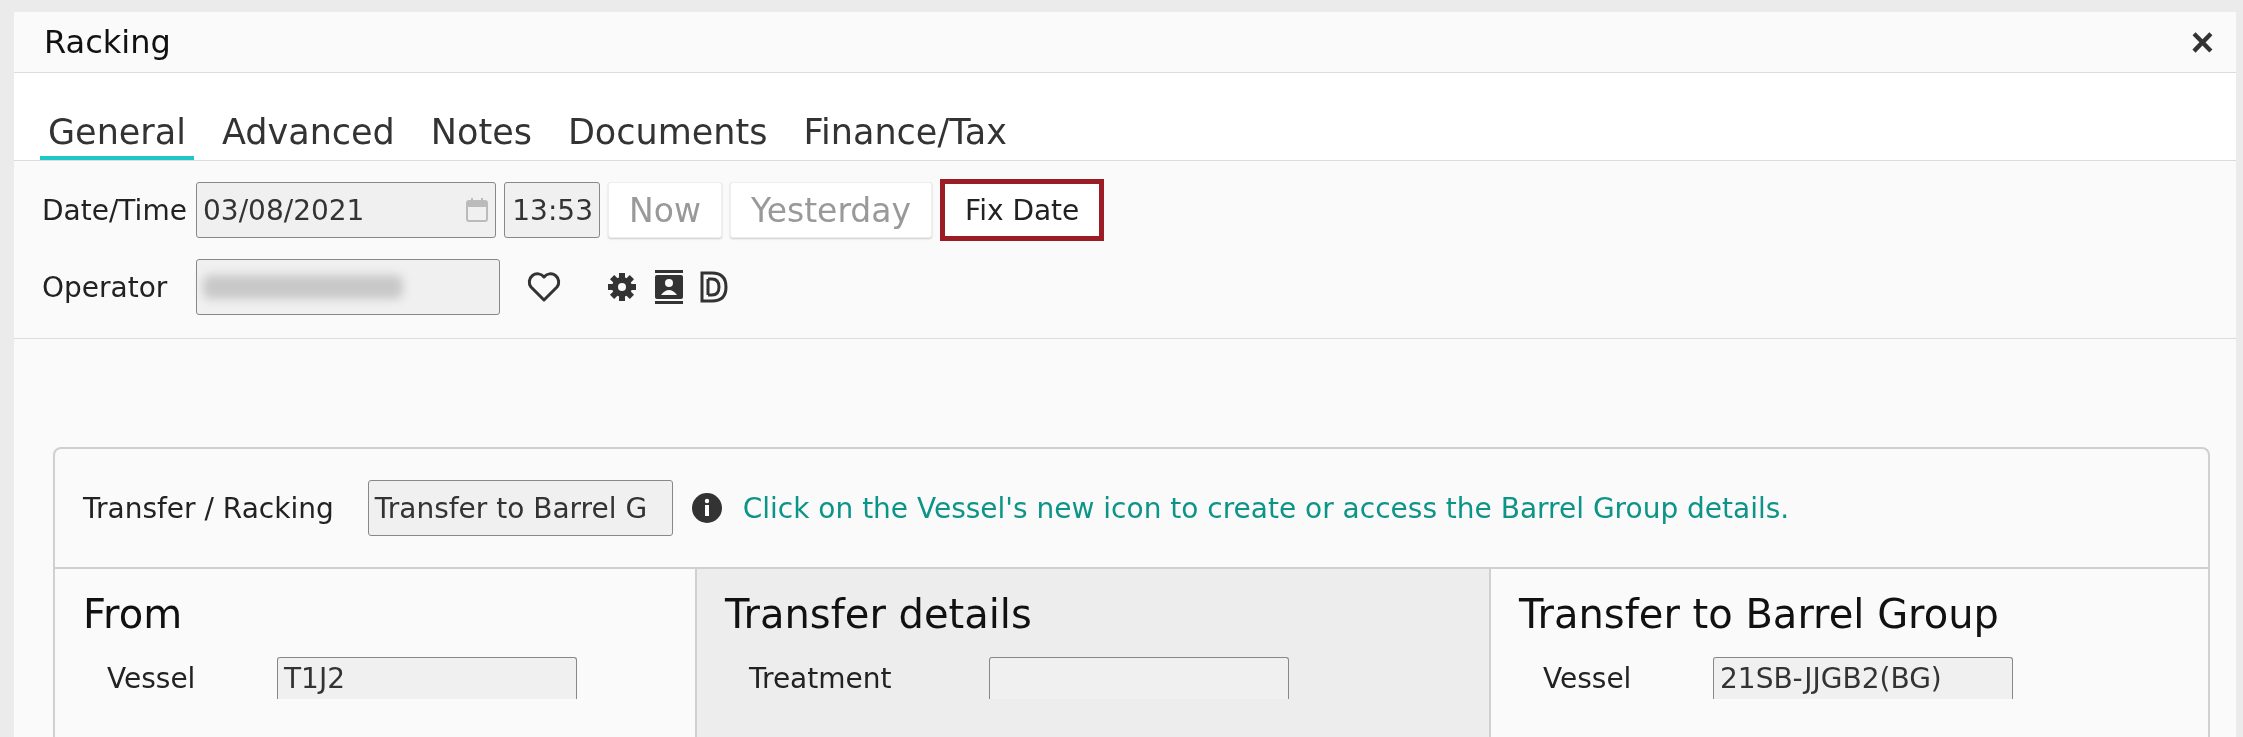 Image resolution: width=2243 pixels, height=737 pixels. What do you see at coordinates (105, 287) in the screenshot?
I see `field-label: Operator` at bounding box center [105, 287].